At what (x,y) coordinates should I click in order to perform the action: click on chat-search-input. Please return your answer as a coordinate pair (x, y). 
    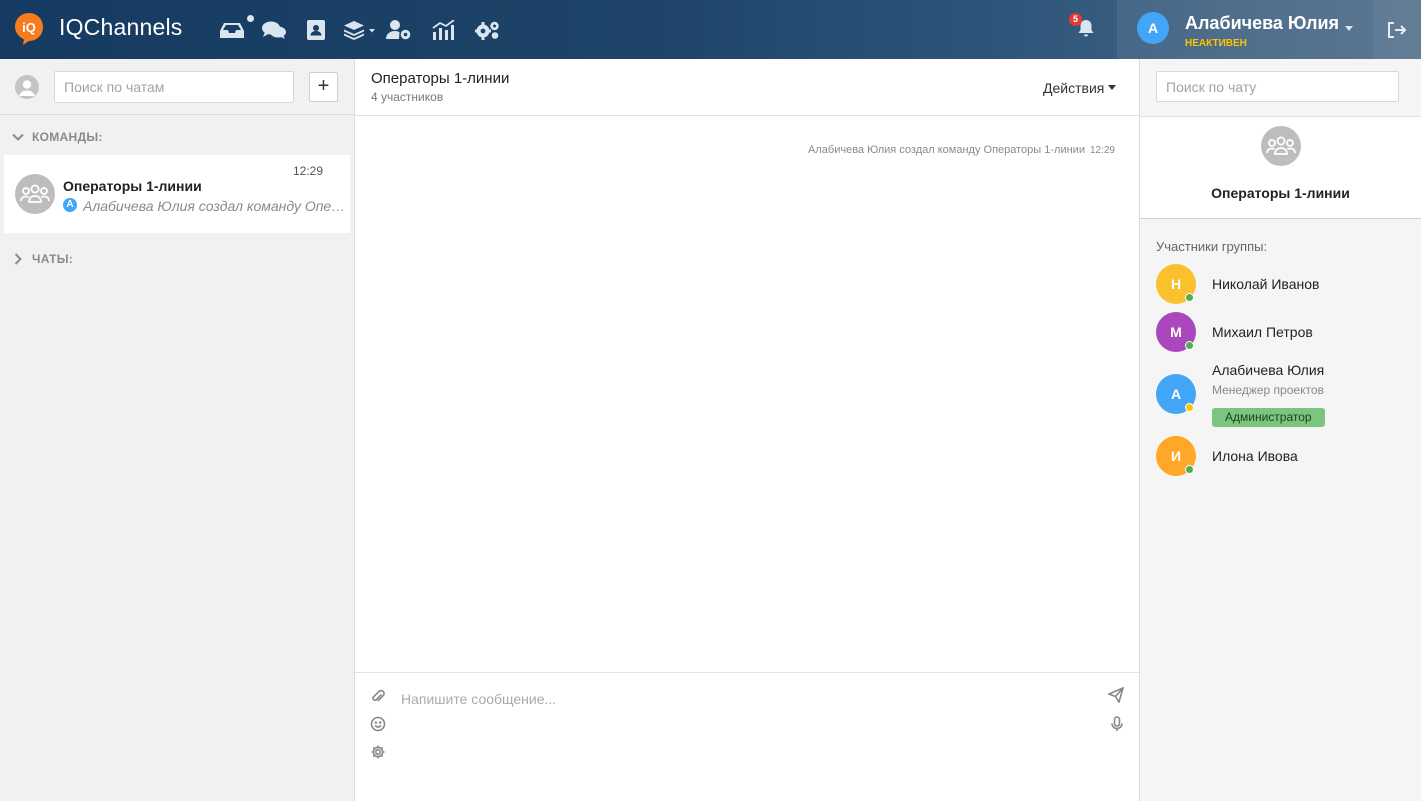
    Looking at the image, I should click on (174, 87).